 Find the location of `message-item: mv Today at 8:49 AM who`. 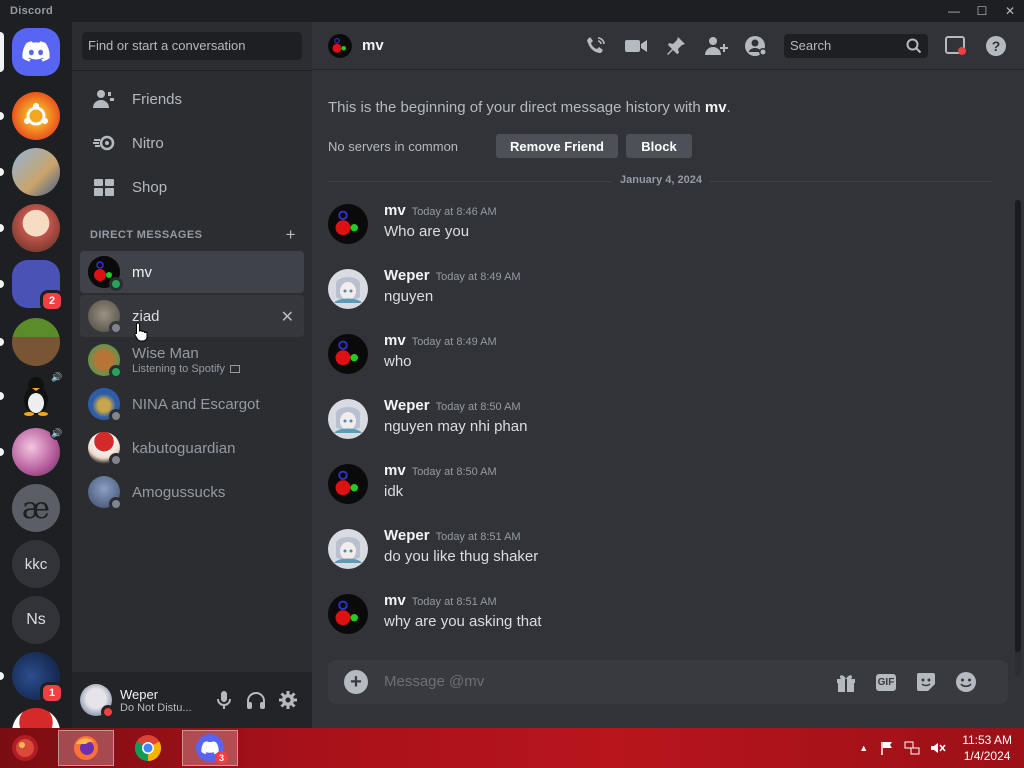

message-item: mv Today at 8:49 AM who is located at coordinates (658, 354).